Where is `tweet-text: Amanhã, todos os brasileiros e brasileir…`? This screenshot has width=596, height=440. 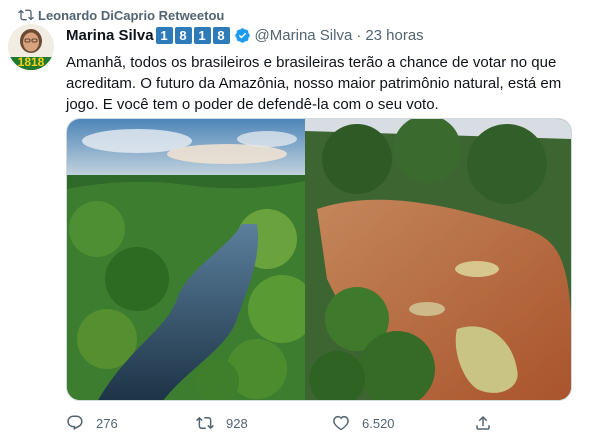 tweet-text: Amanhã, todos os brasileiros e brasileir… is located at coordinates (314, 83).